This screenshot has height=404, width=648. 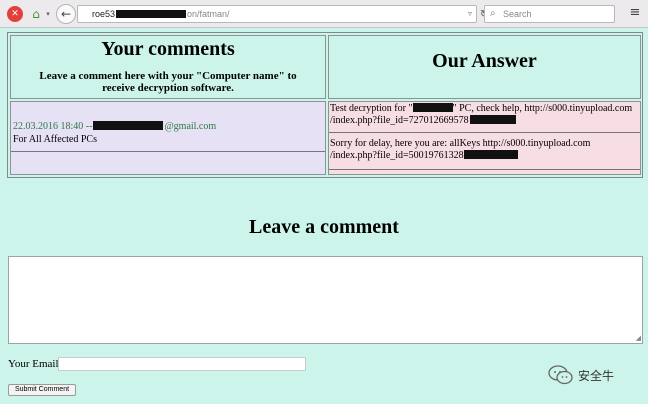 I want to click on comment-date: 22.03.2016 18:40 --, so click(x=53, y=126).